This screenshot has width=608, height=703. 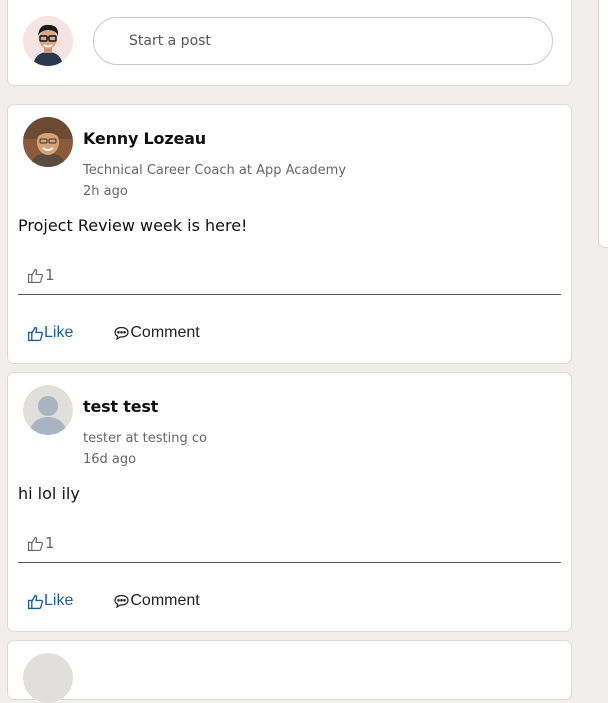 I want to click on author-headline: tester at testing co, so click(x=145, y=438).